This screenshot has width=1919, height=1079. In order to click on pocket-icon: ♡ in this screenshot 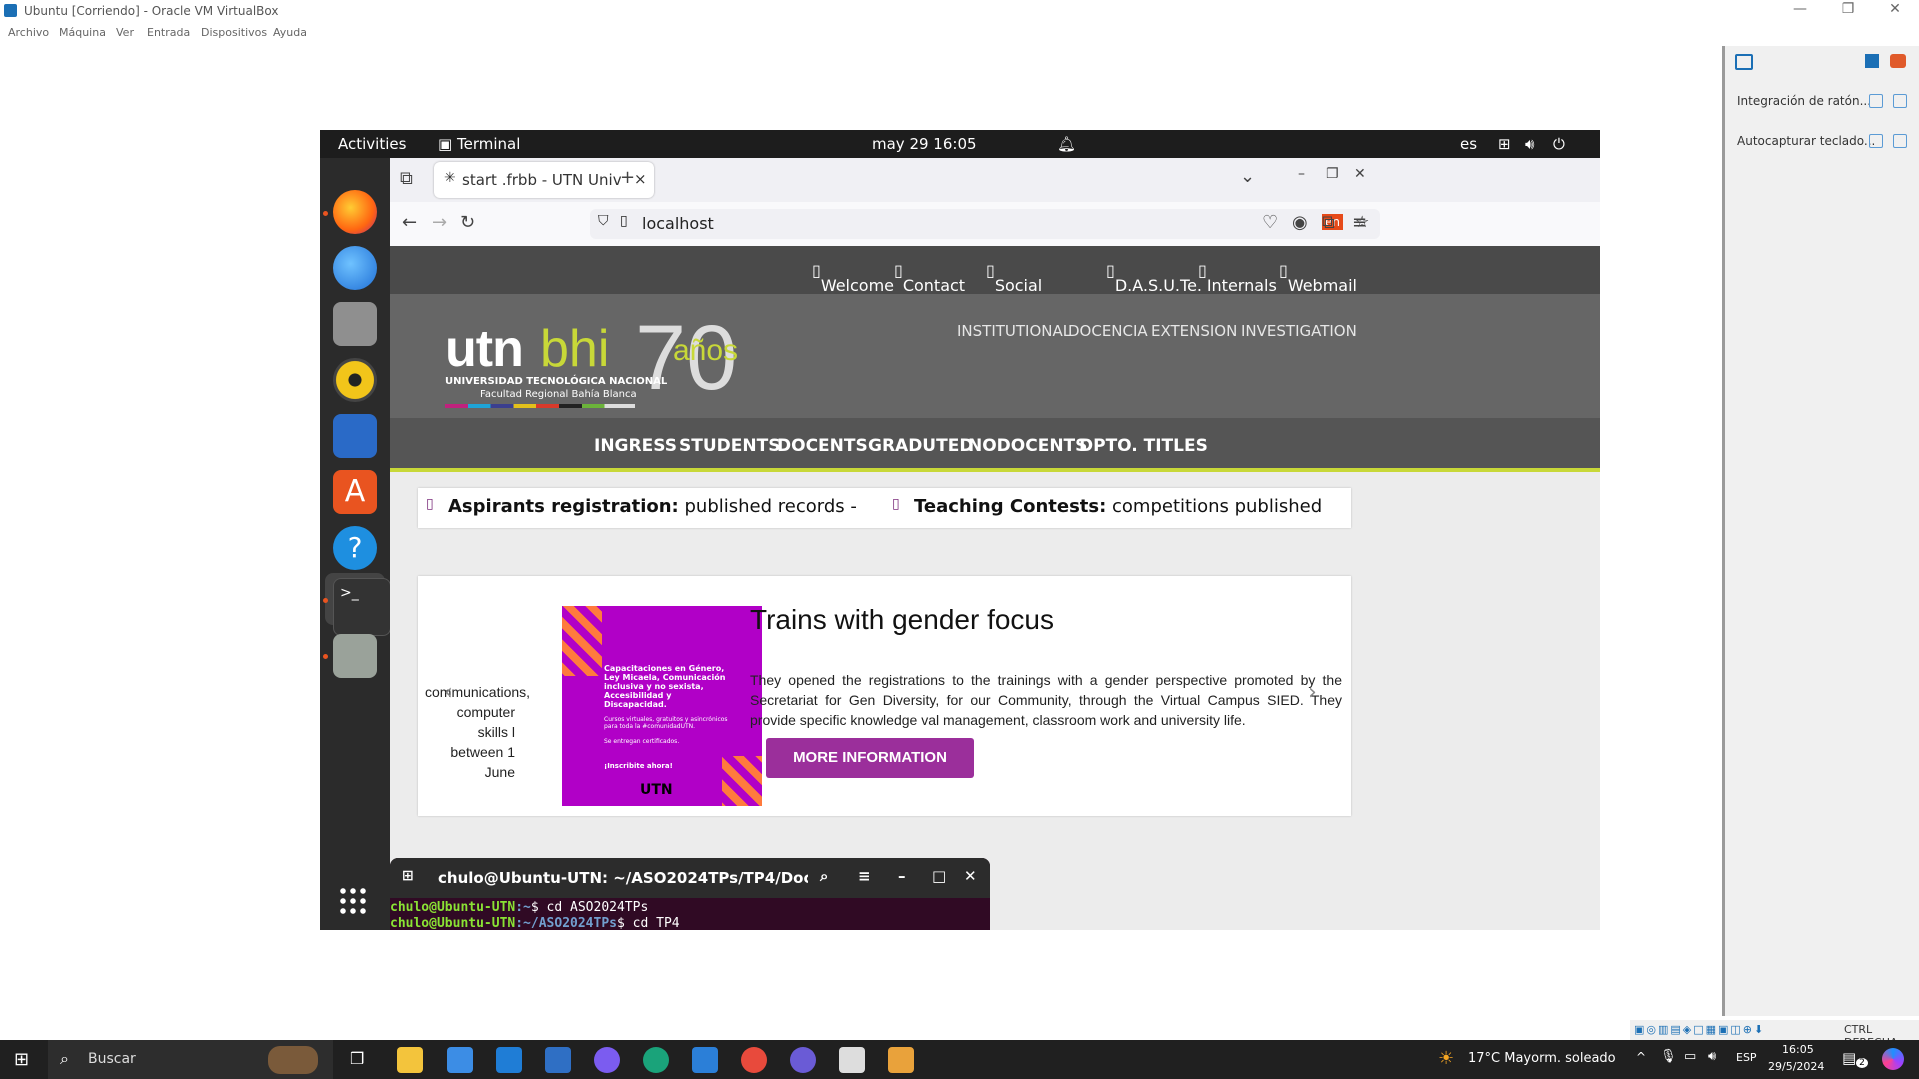, I will do `click(1270, 222)`.